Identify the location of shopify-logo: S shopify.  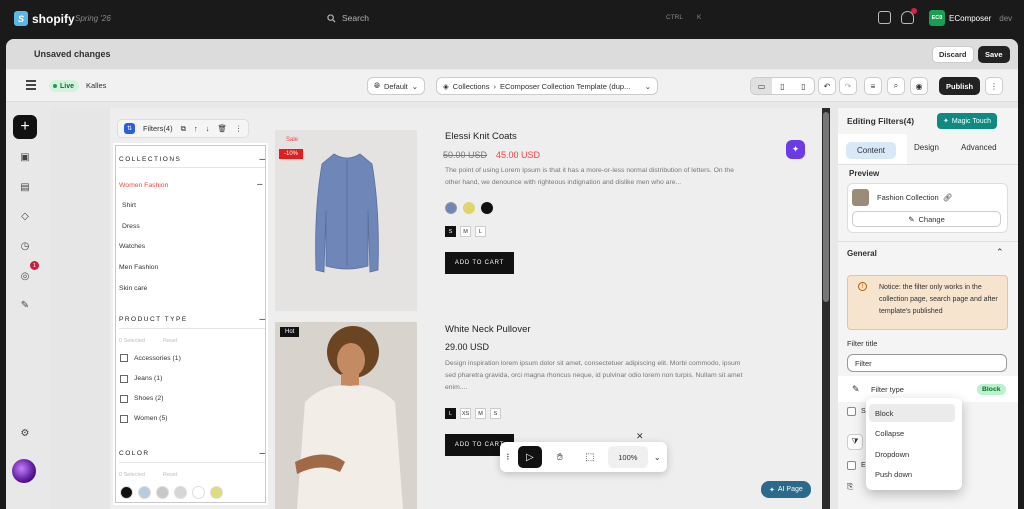
(44, 18).